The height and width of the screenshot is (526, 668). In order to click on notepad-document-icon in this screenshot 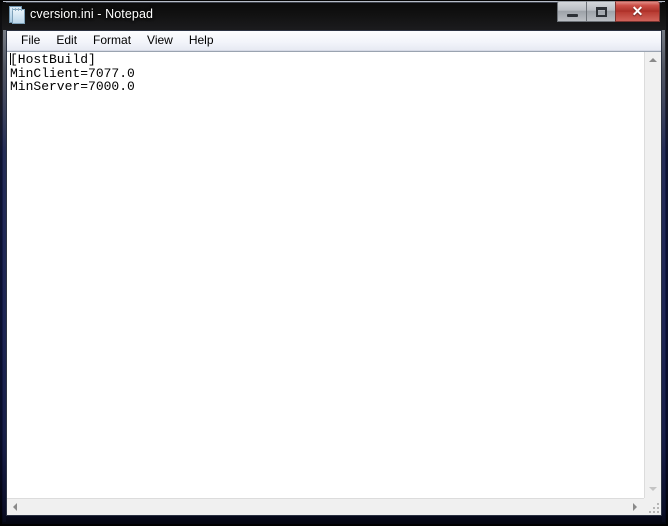, I will do `click(16, 15)`.